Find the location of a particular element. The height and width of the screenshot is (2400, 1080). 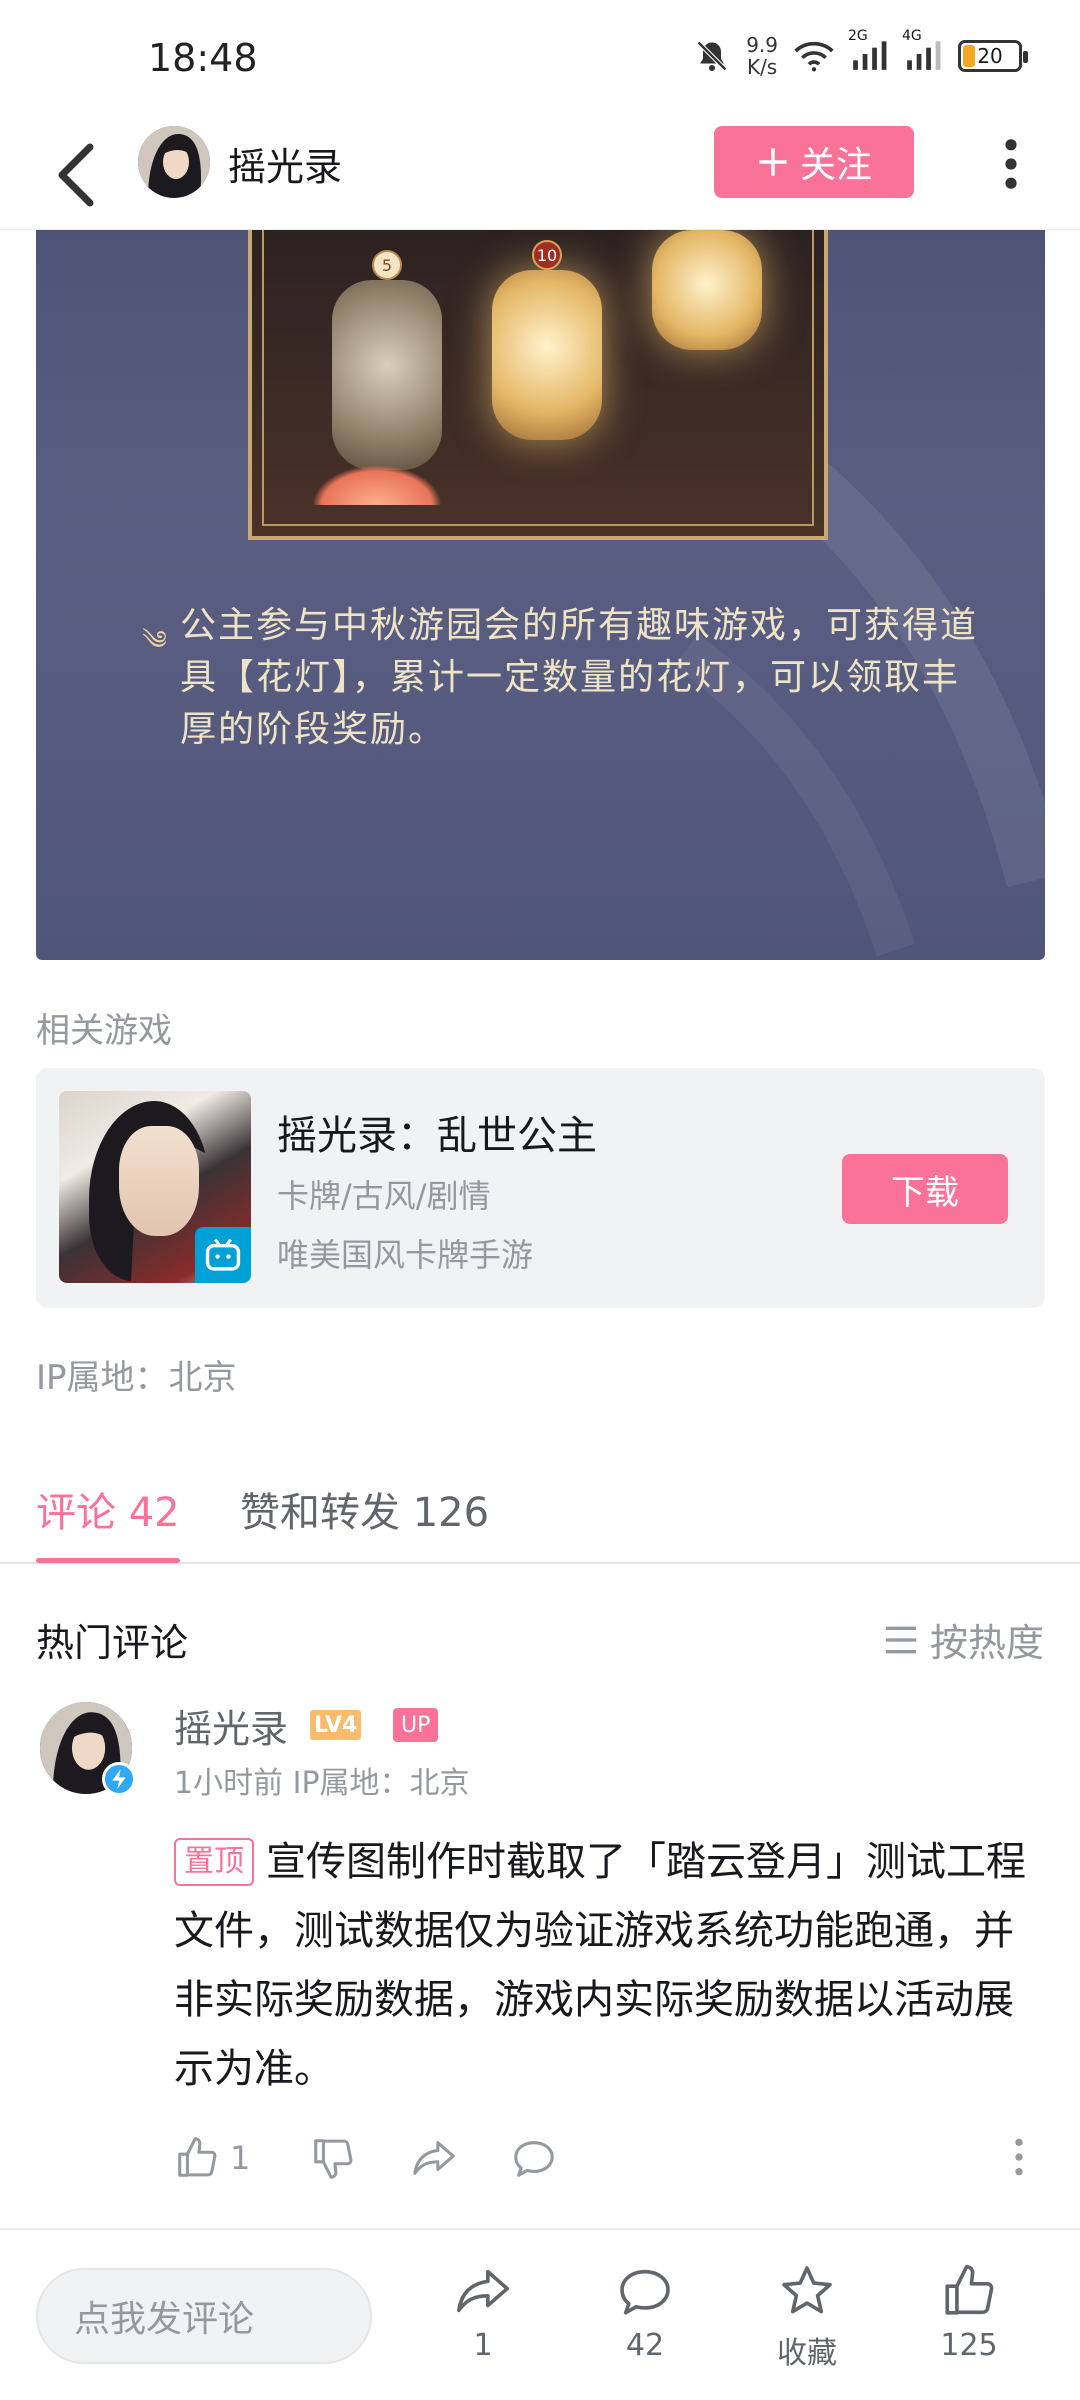

comment-more-button is located at coordinates (1019, 2157).